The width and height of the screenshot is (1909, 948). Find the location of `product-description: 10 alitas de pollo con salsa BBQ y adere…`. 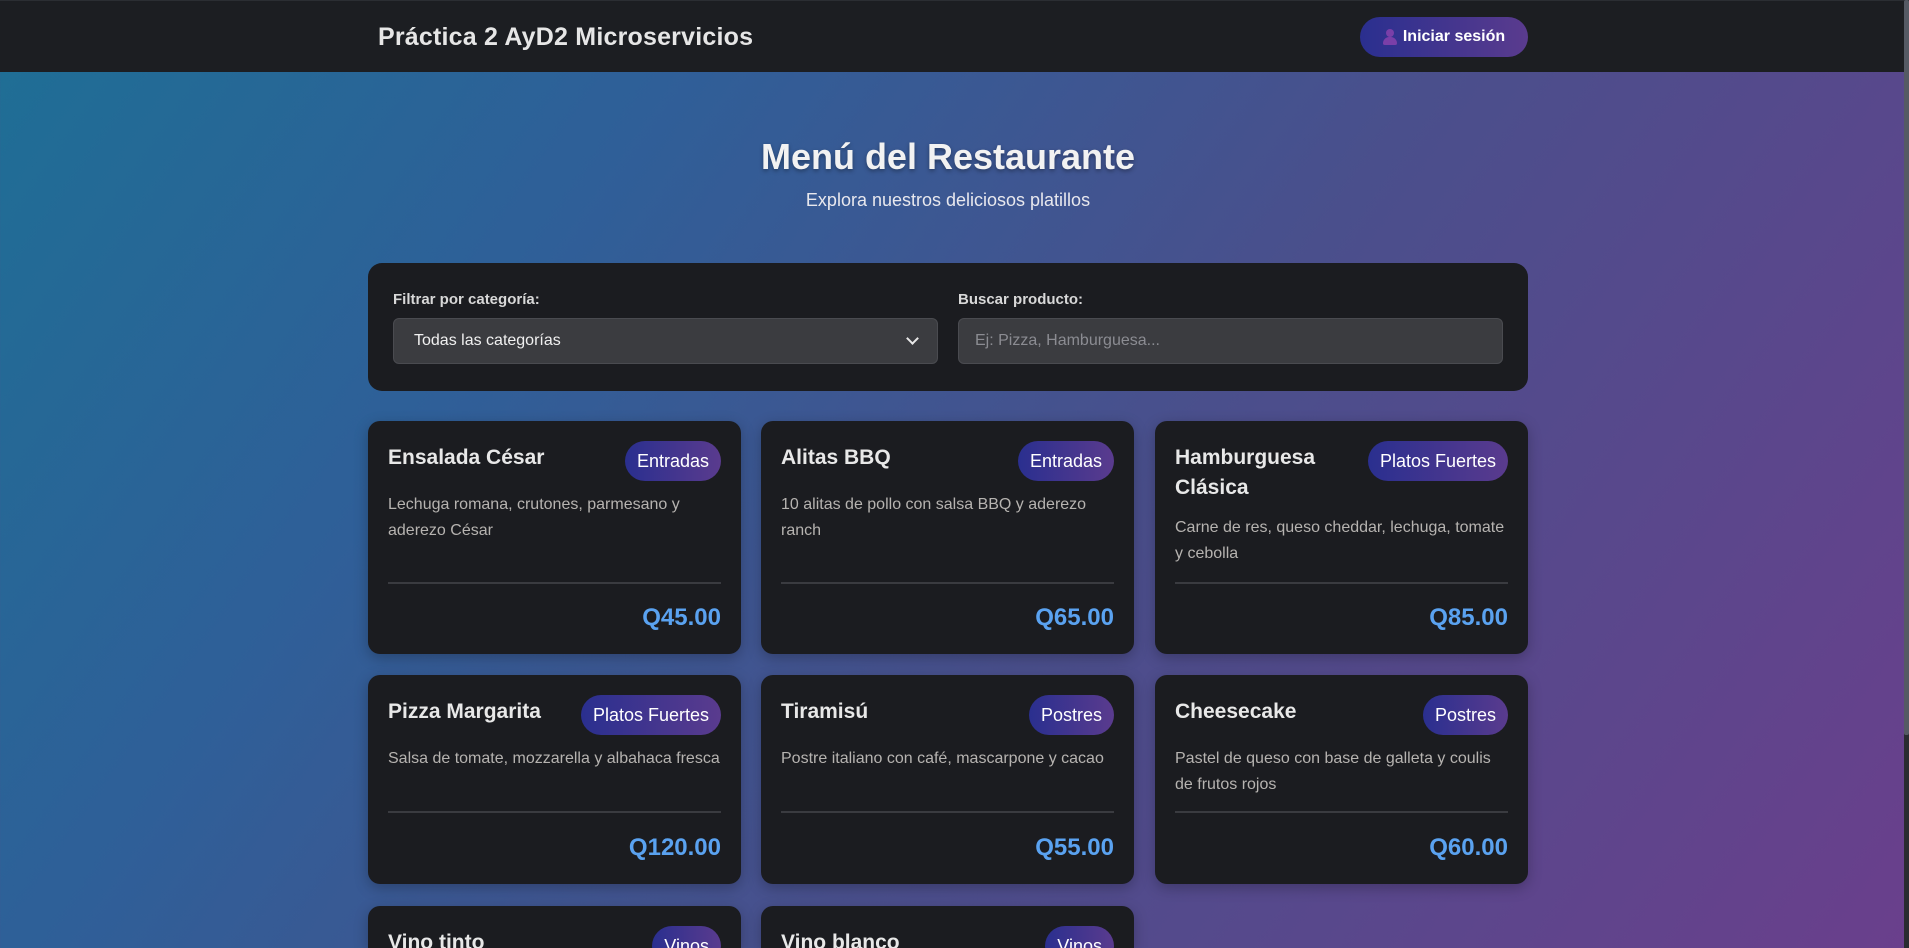

product-description: 10 alitas de pollo con salsa BBQ y adere… is located at coordinates (934, 517).